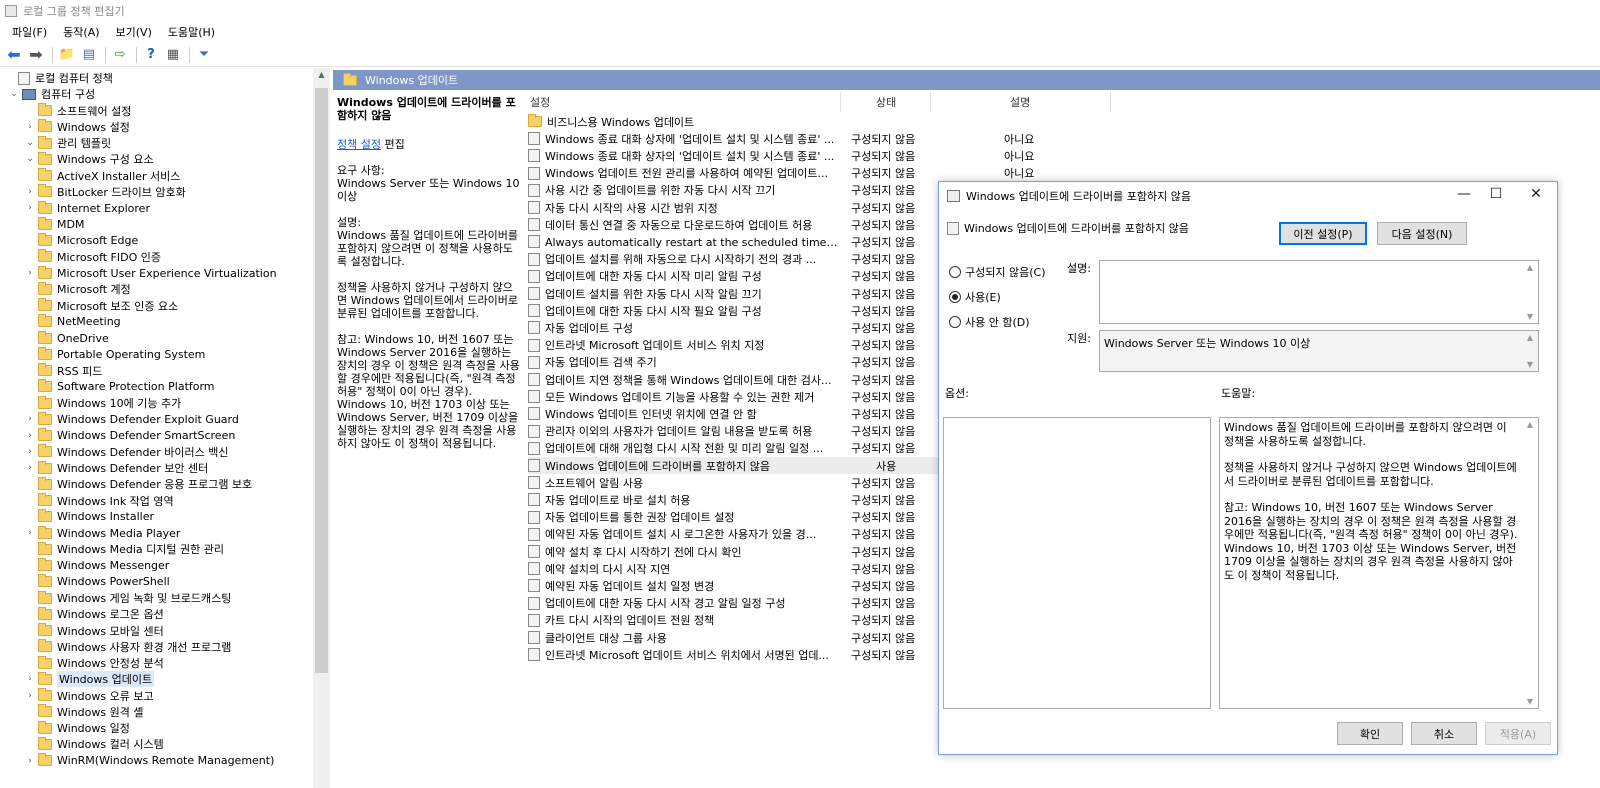 The width and height of the screenshot is (1600, 788). What do you see at coordinates (58, 78) in the screenshot?
I see `tree-item: 로컬 컴퓨터 정책` at bounding box center [58, 78].